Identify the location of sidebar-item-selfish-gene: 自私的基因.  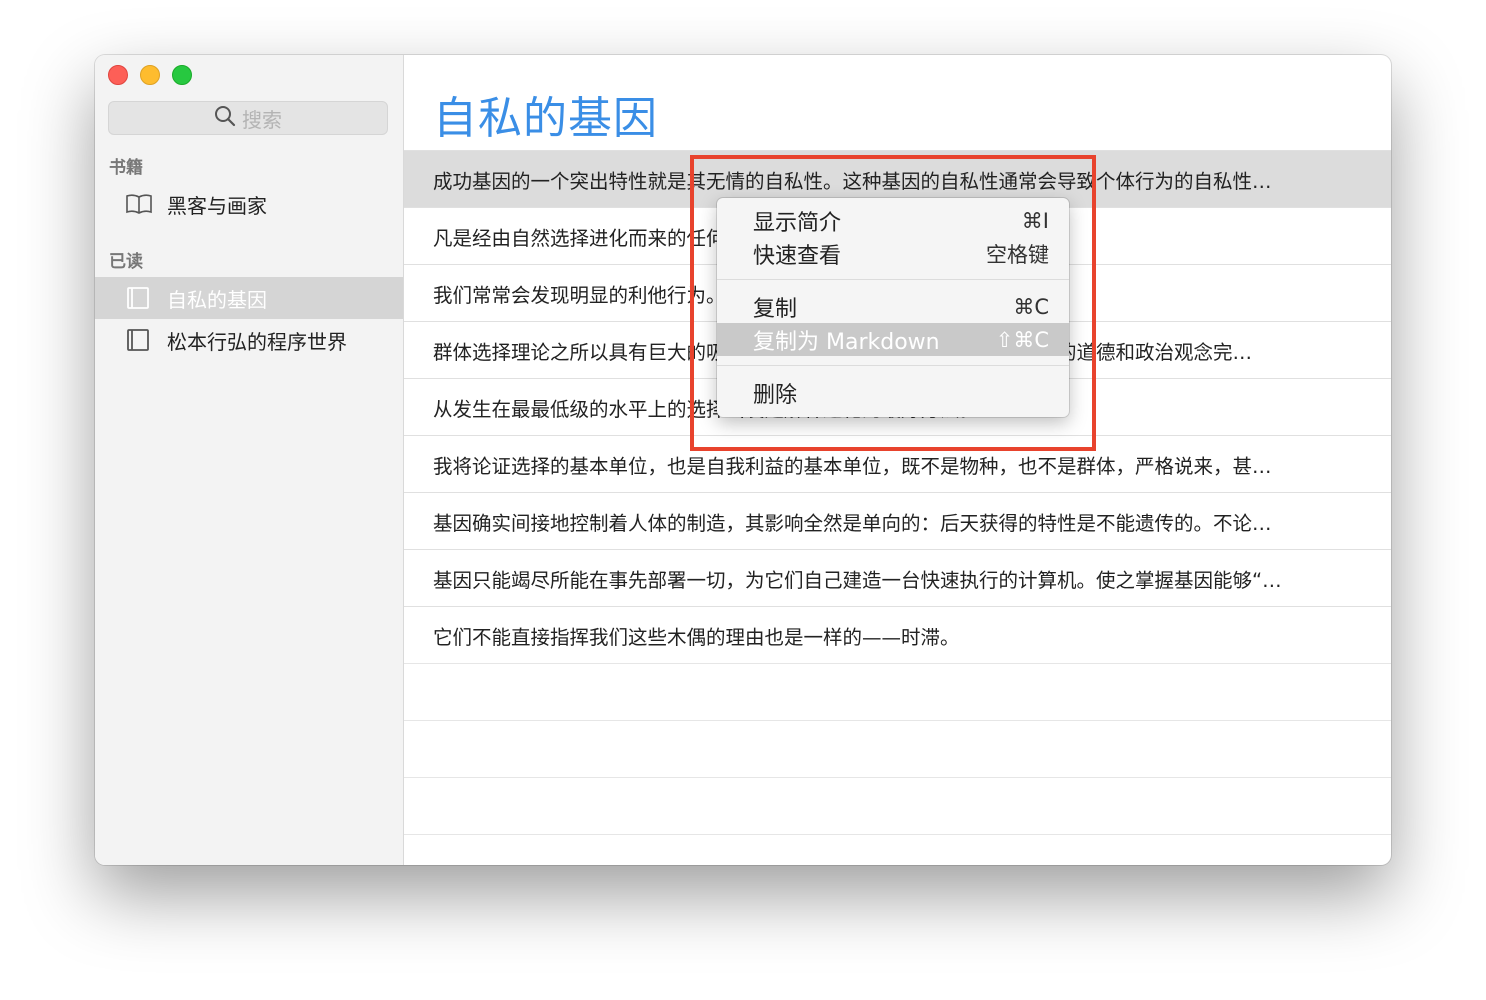
(249, 298).